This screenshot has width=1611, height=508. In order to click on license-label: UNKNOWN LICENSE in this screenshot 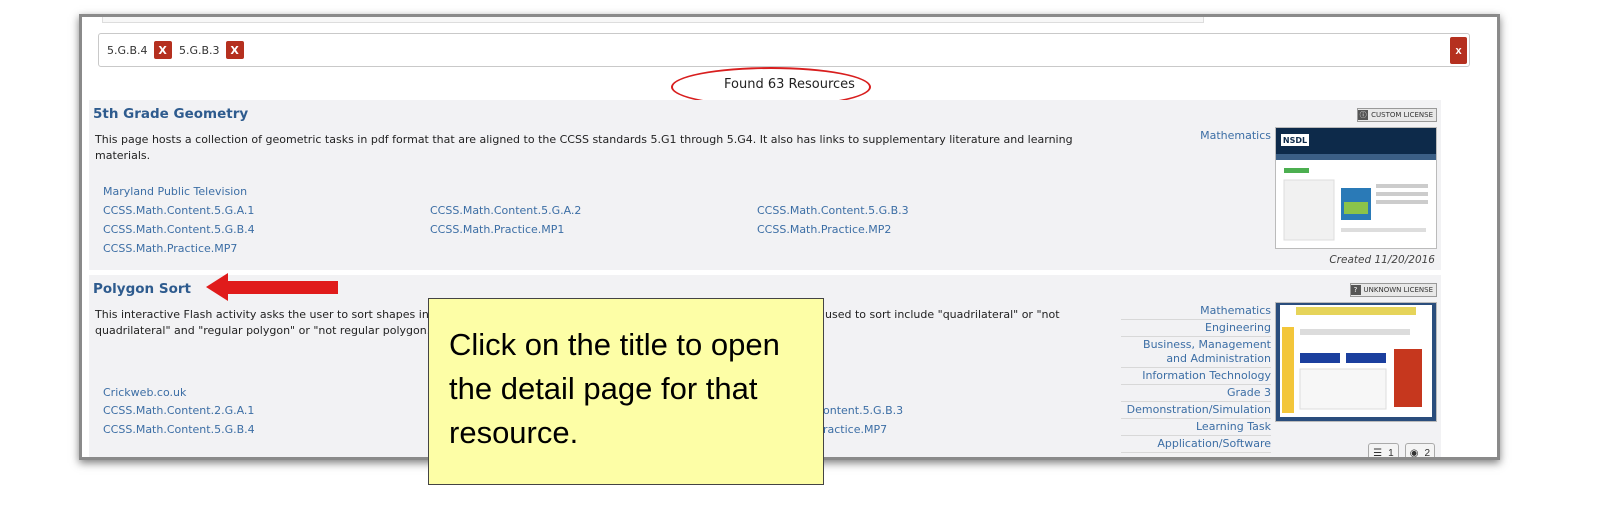, I will do `click(1398, 290)`.